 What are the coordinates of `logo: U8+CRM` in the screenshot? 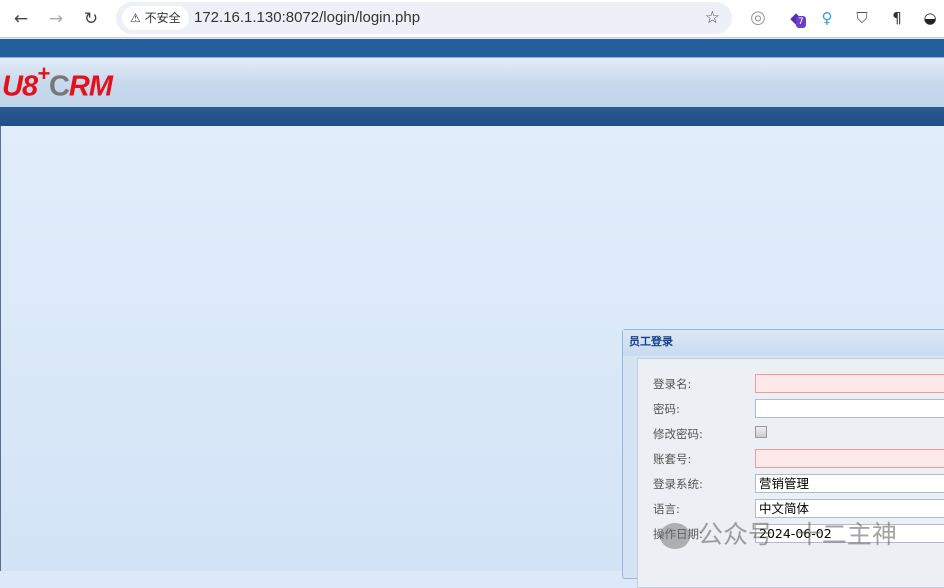 It's located at (57, 82).